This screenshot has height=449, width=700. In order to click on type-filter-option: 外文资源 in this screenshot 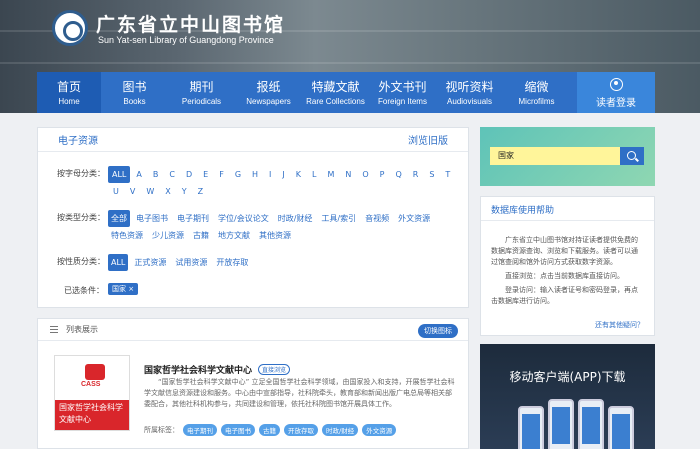, I will do `click(414, 218)`.